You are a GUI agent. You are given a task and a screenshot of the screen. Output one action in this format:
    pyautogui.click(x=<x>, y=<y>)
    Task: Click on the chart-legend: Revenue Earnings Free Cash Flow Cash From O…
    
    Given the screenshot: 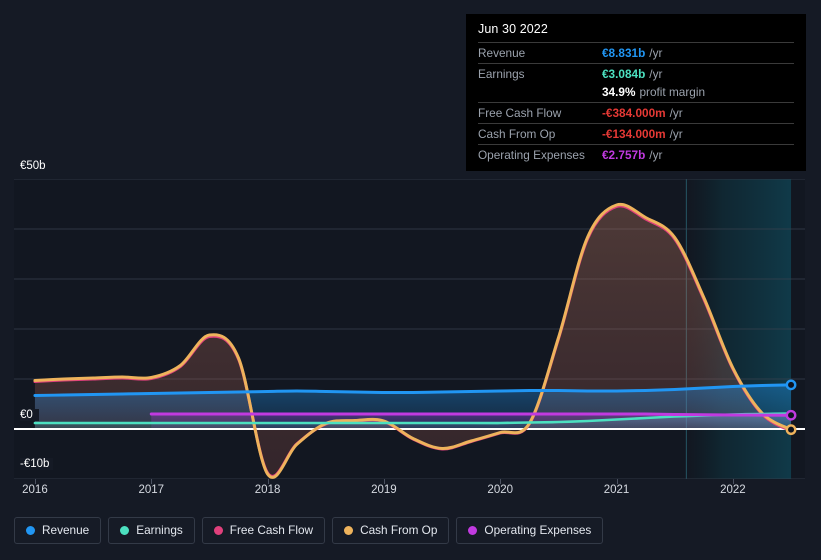 What is the action you would take?
    pyautogui.click(x=309, y=530)
    